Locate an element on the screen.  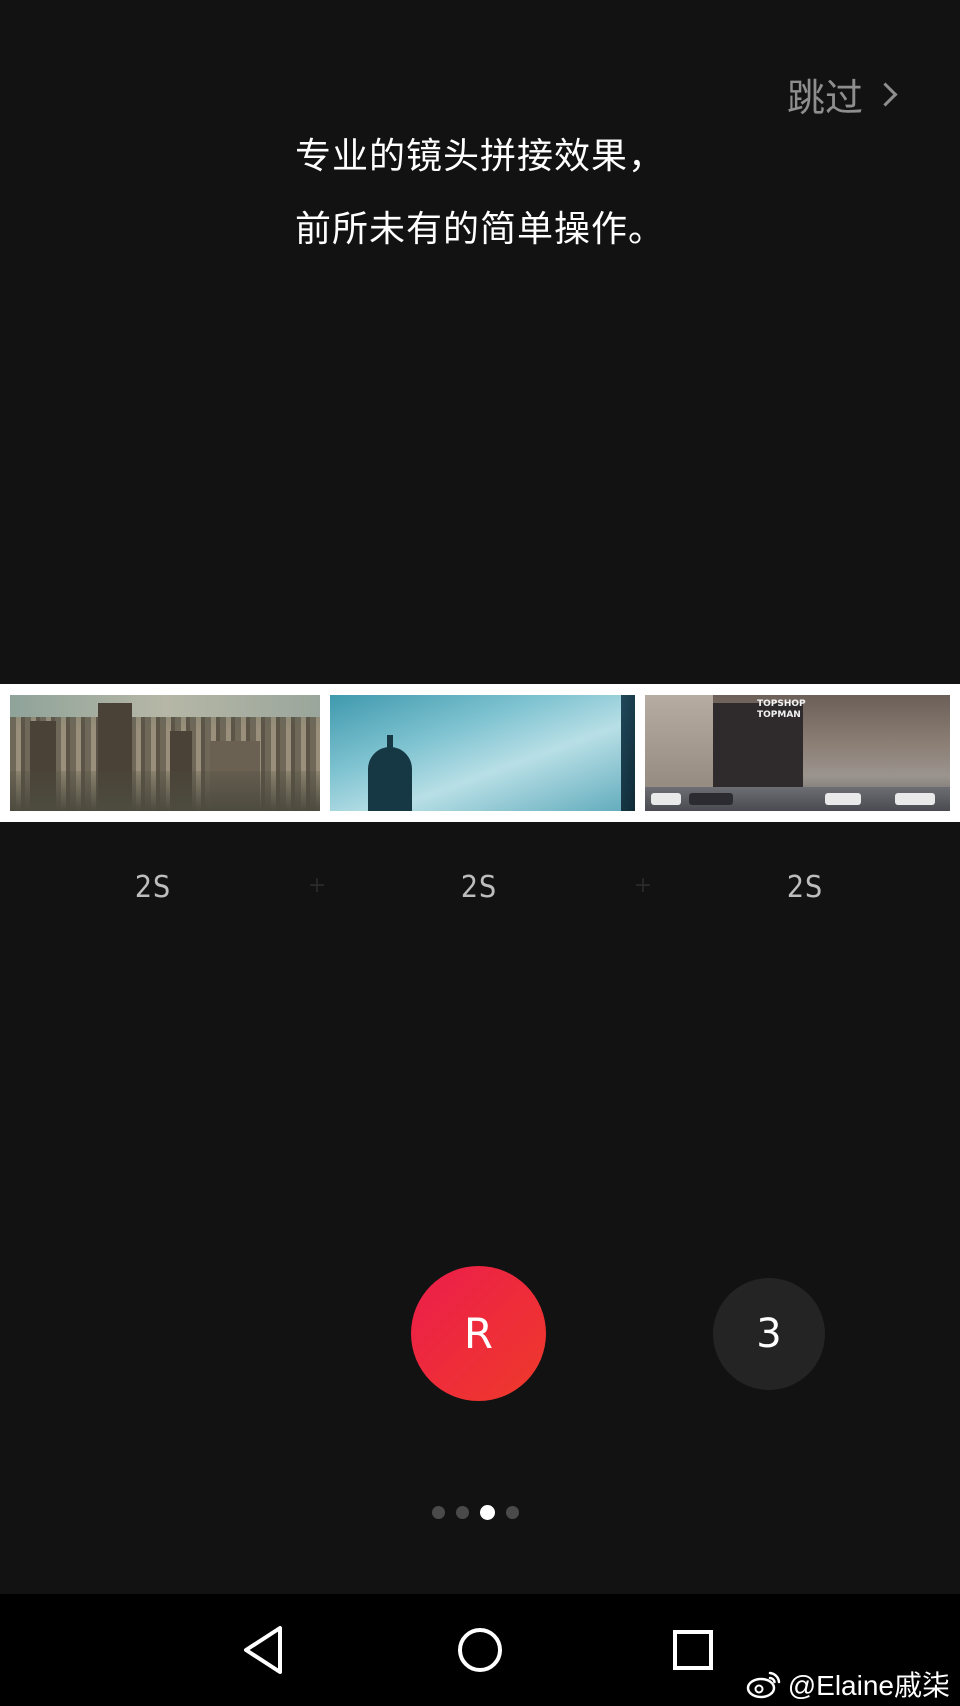
home-icon is located at coordinates (480, 1650).